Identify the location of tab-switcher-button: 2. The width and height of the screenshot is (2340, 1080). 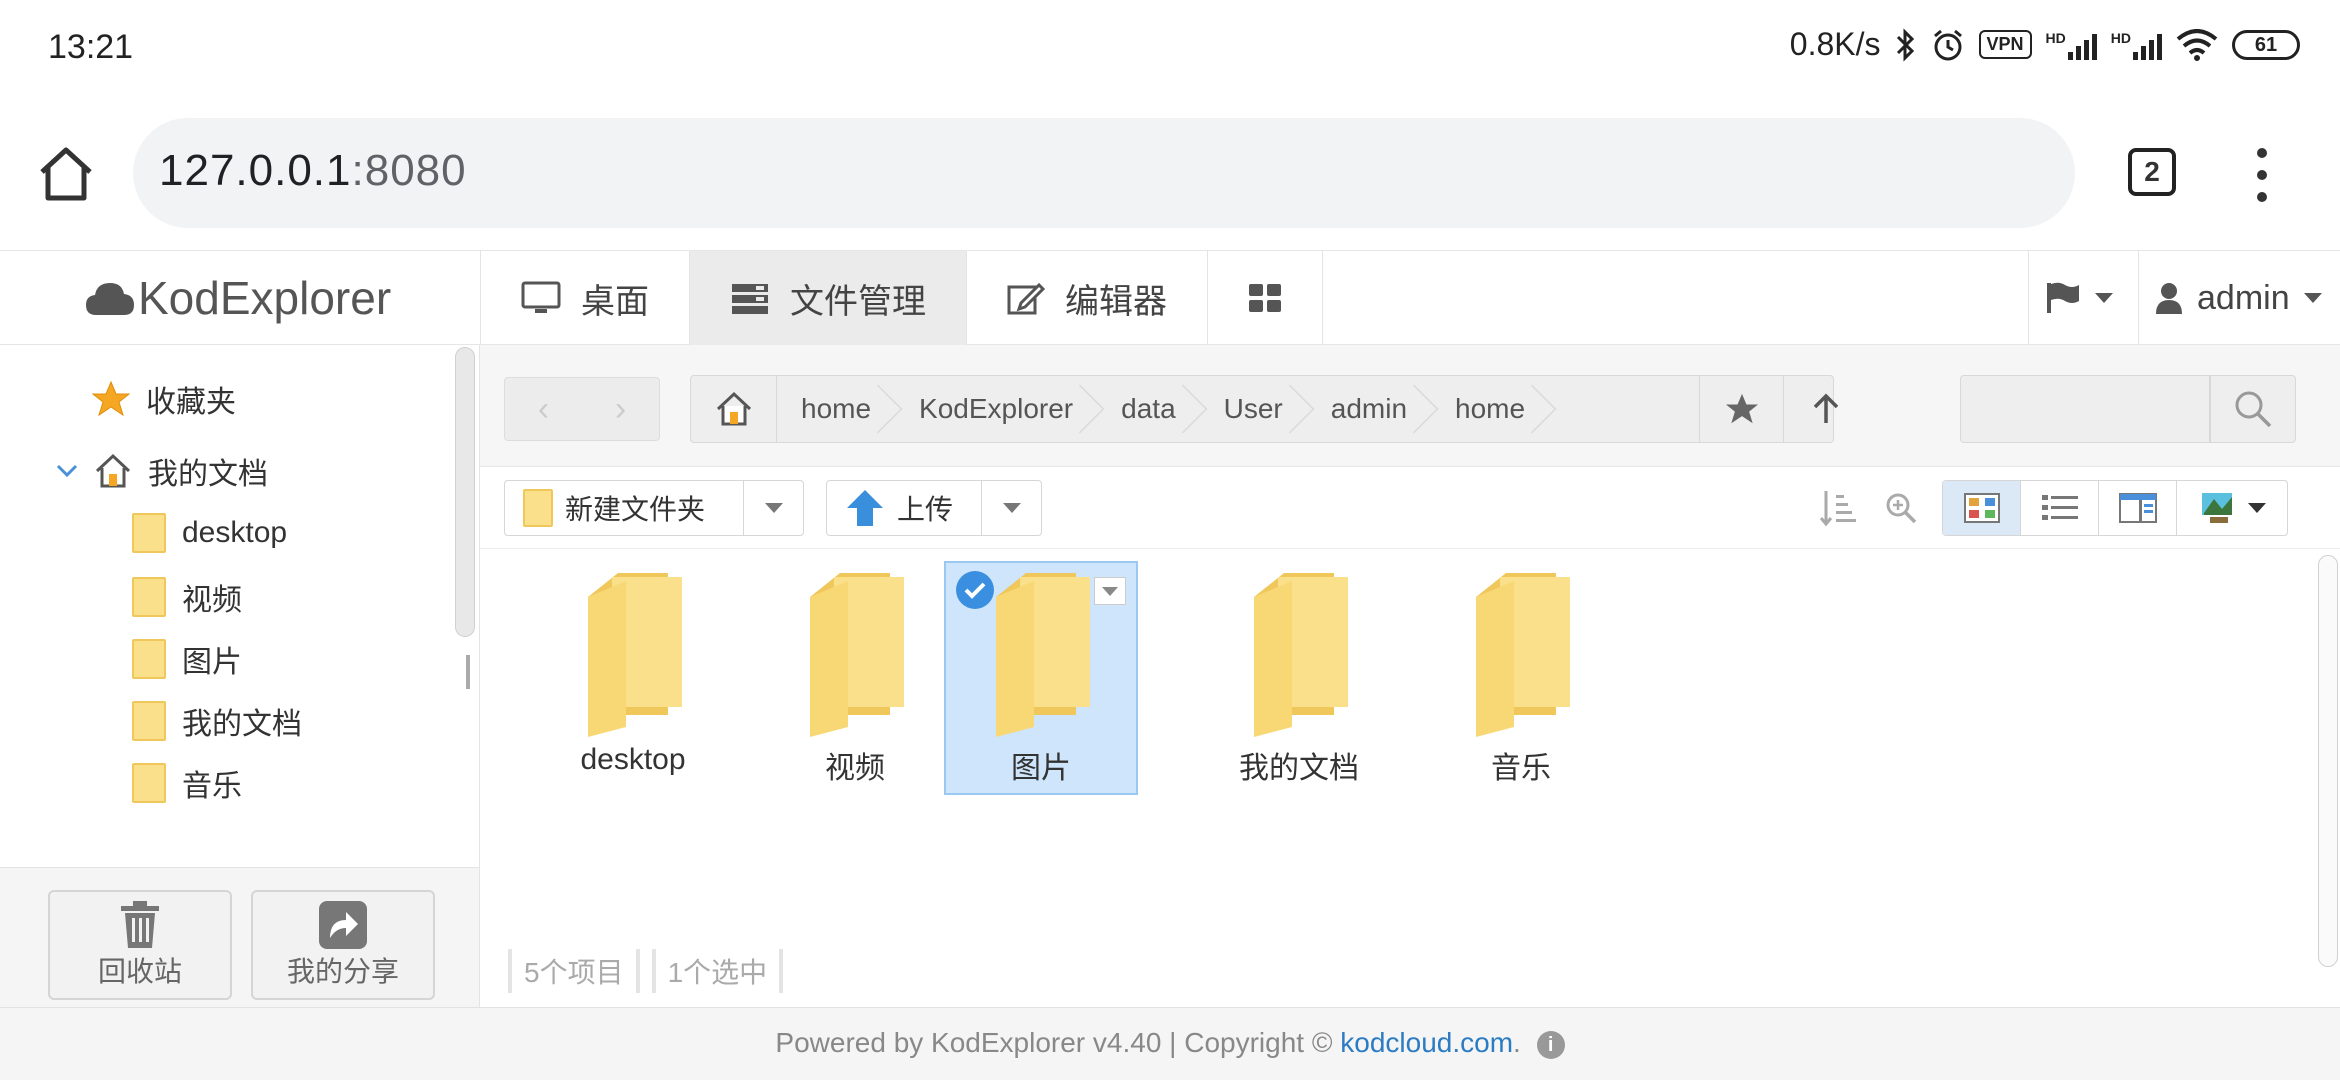
(2152, 172).